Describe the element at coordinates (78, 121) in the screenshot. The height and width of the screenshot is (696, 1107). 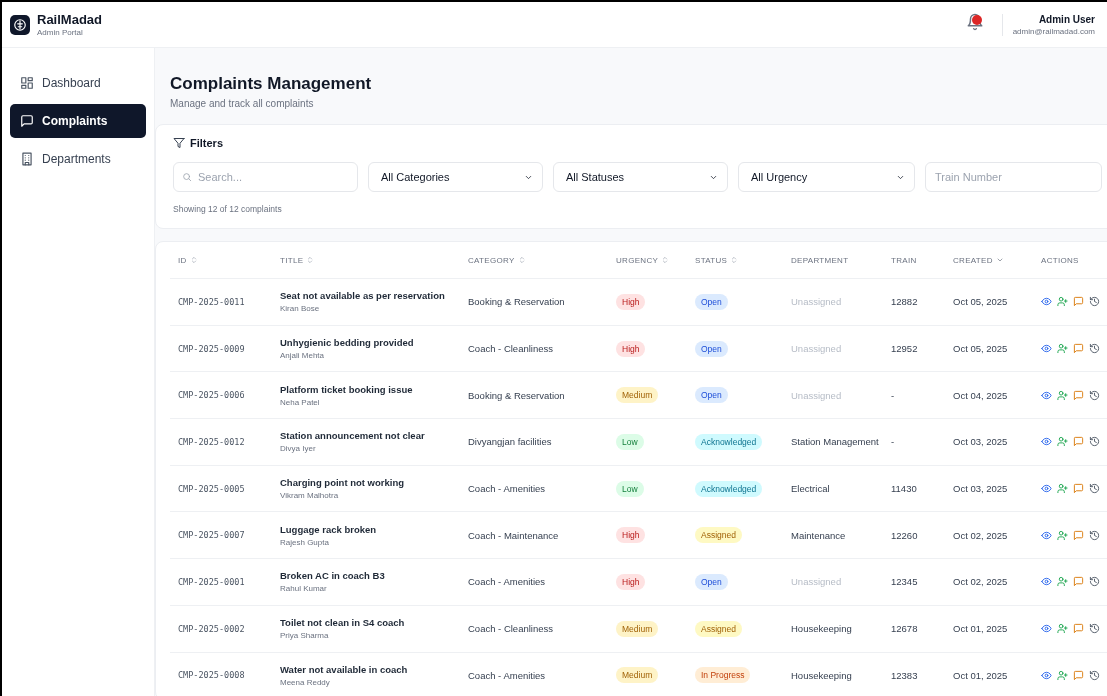
I see `sidebar-item: Complaints` at that location.